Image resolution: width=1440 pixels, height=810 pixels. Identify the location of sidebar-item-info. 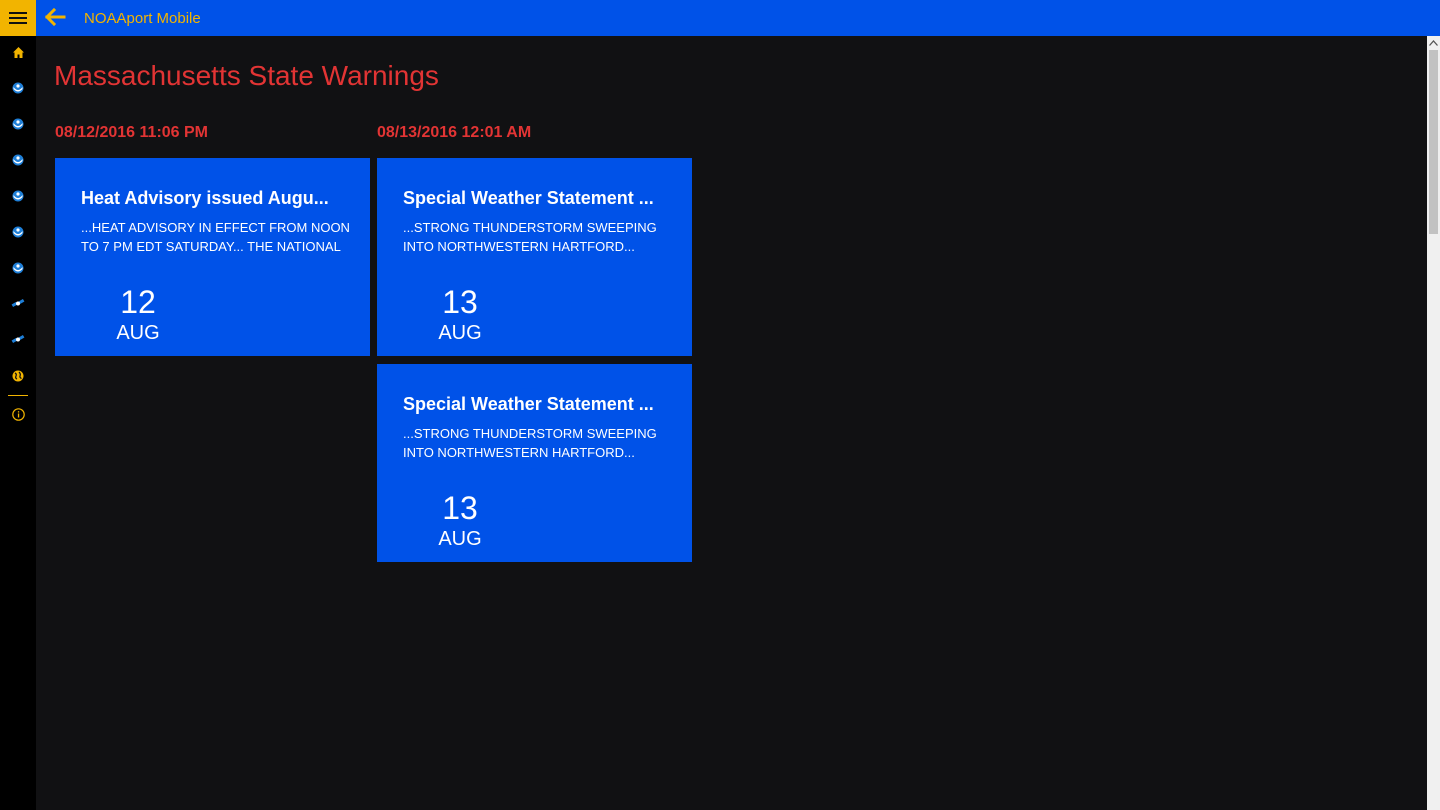
(18, 414).